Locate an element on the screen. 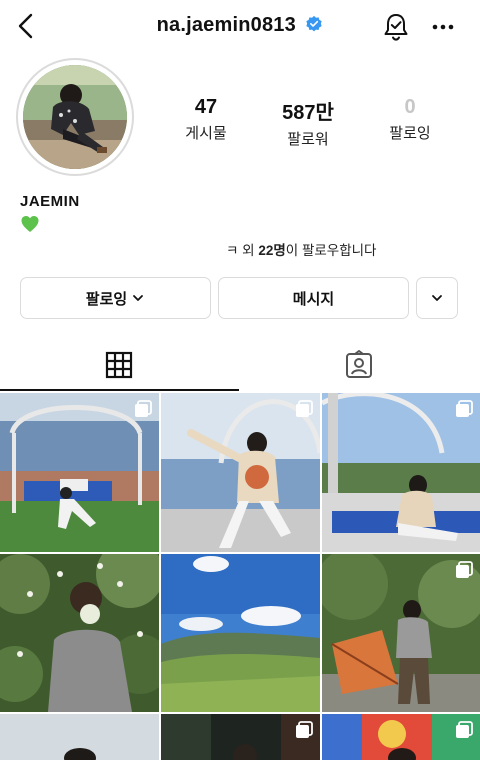 The image size is (480, 760). verified-badge-icon is located at coordinates (314, 23).